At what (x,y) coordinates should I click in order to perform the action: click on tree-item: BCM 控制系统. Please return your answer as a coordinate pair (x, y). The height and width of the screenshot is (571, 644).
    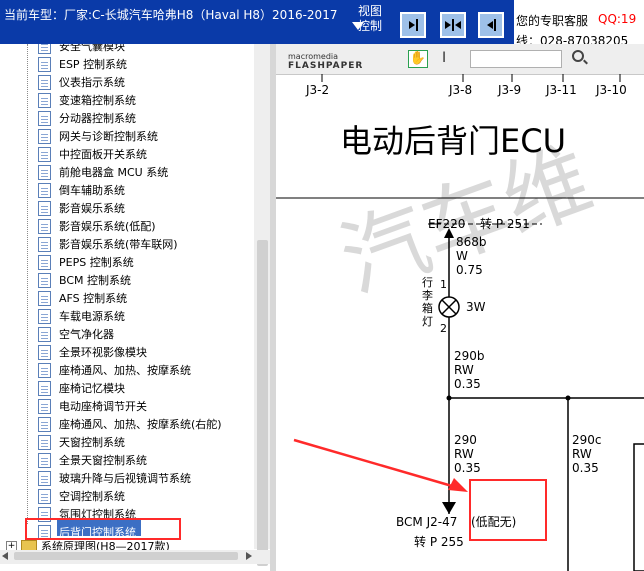
    Looking at the image, I should click on (84, 280).